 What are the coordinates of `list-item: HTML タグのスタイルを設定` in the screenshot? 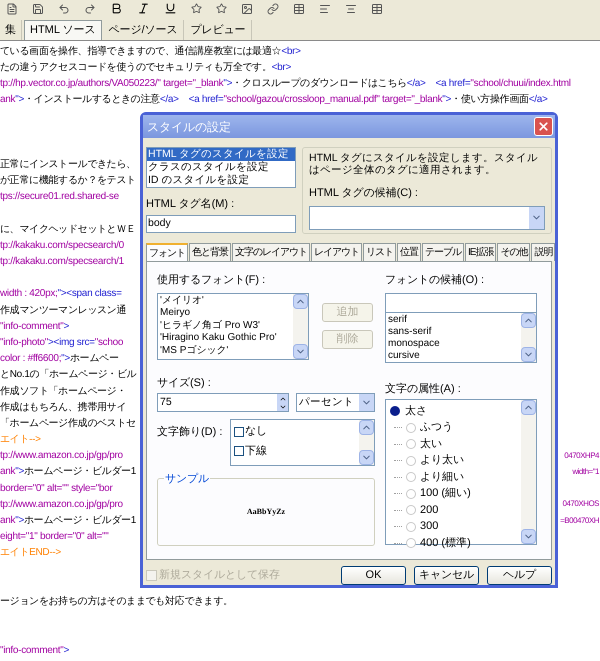 It's located at (221, 155).